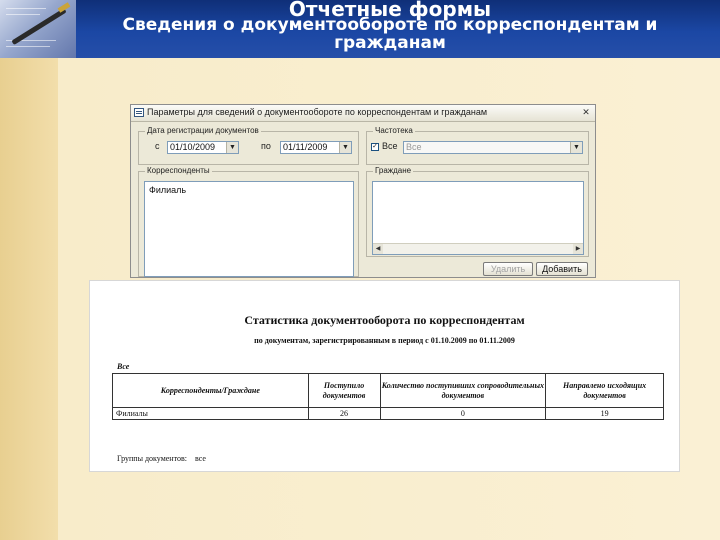 This screenshot has height=540, width=720. What do you see at coordinates (604, 390) in the screenshot?
I see `column-header: Направлено исходящих документов` at bounding box center [604, 390].